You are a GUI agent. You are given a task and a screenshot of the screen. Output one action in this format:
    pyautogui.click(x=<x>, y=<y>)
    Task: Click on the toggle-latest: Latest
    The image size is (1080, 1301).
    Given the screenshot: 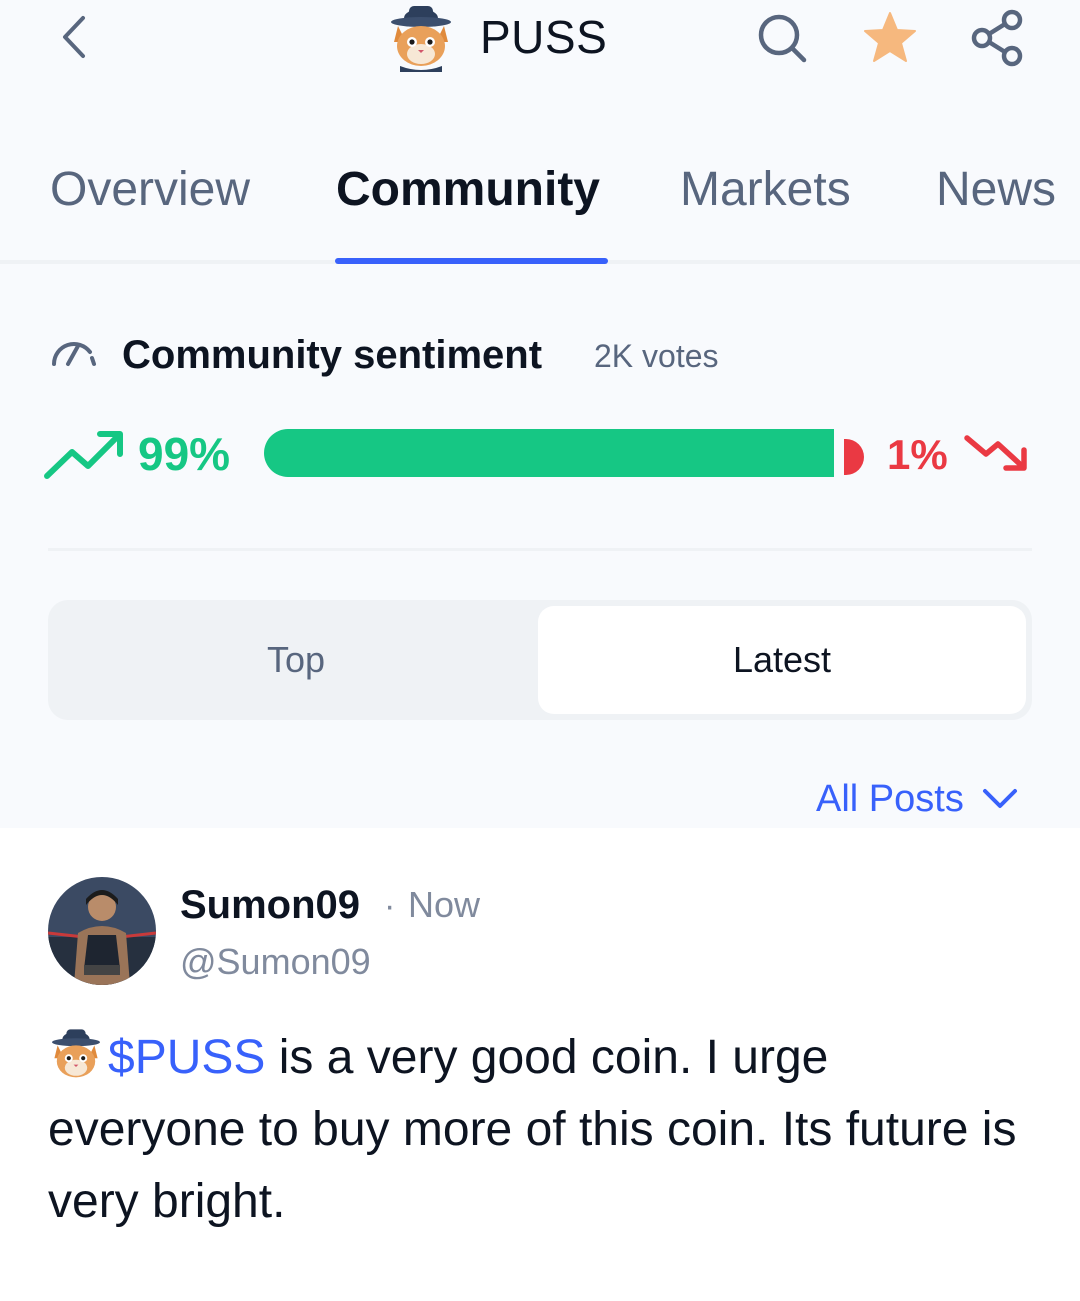 What is the action you would take?
    pyautogui.click(x=782, y=660)
    